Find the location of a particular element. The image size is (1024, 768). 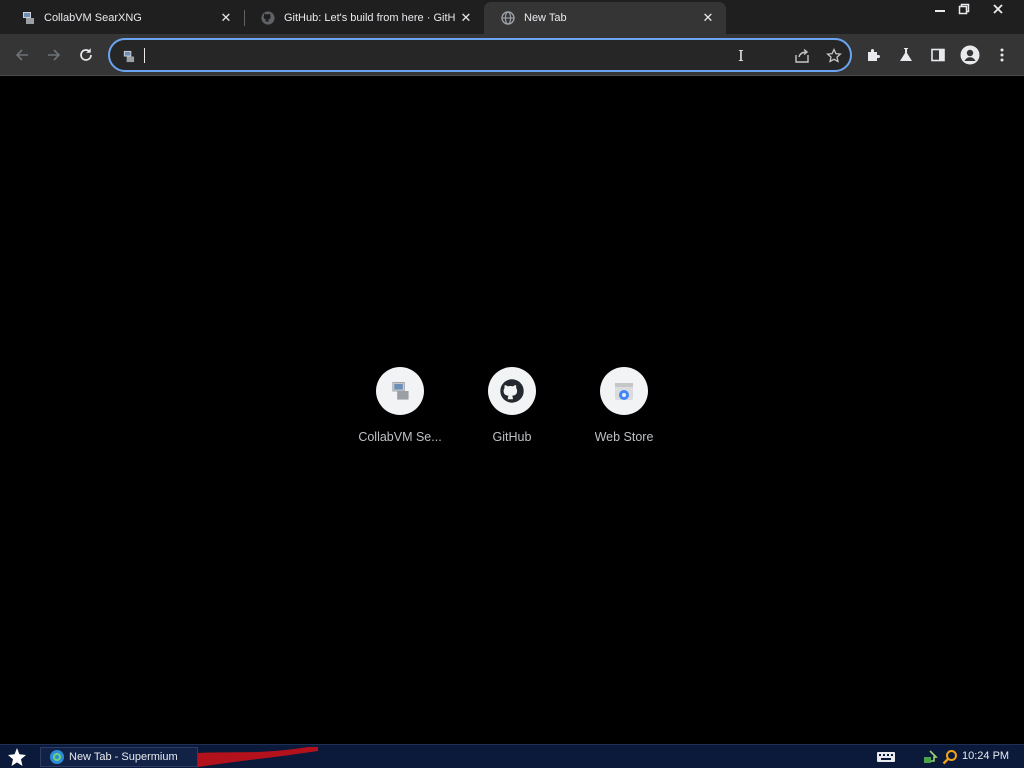

tab-new-tab: New Tab ✕ is located at coordinates (605, 18).